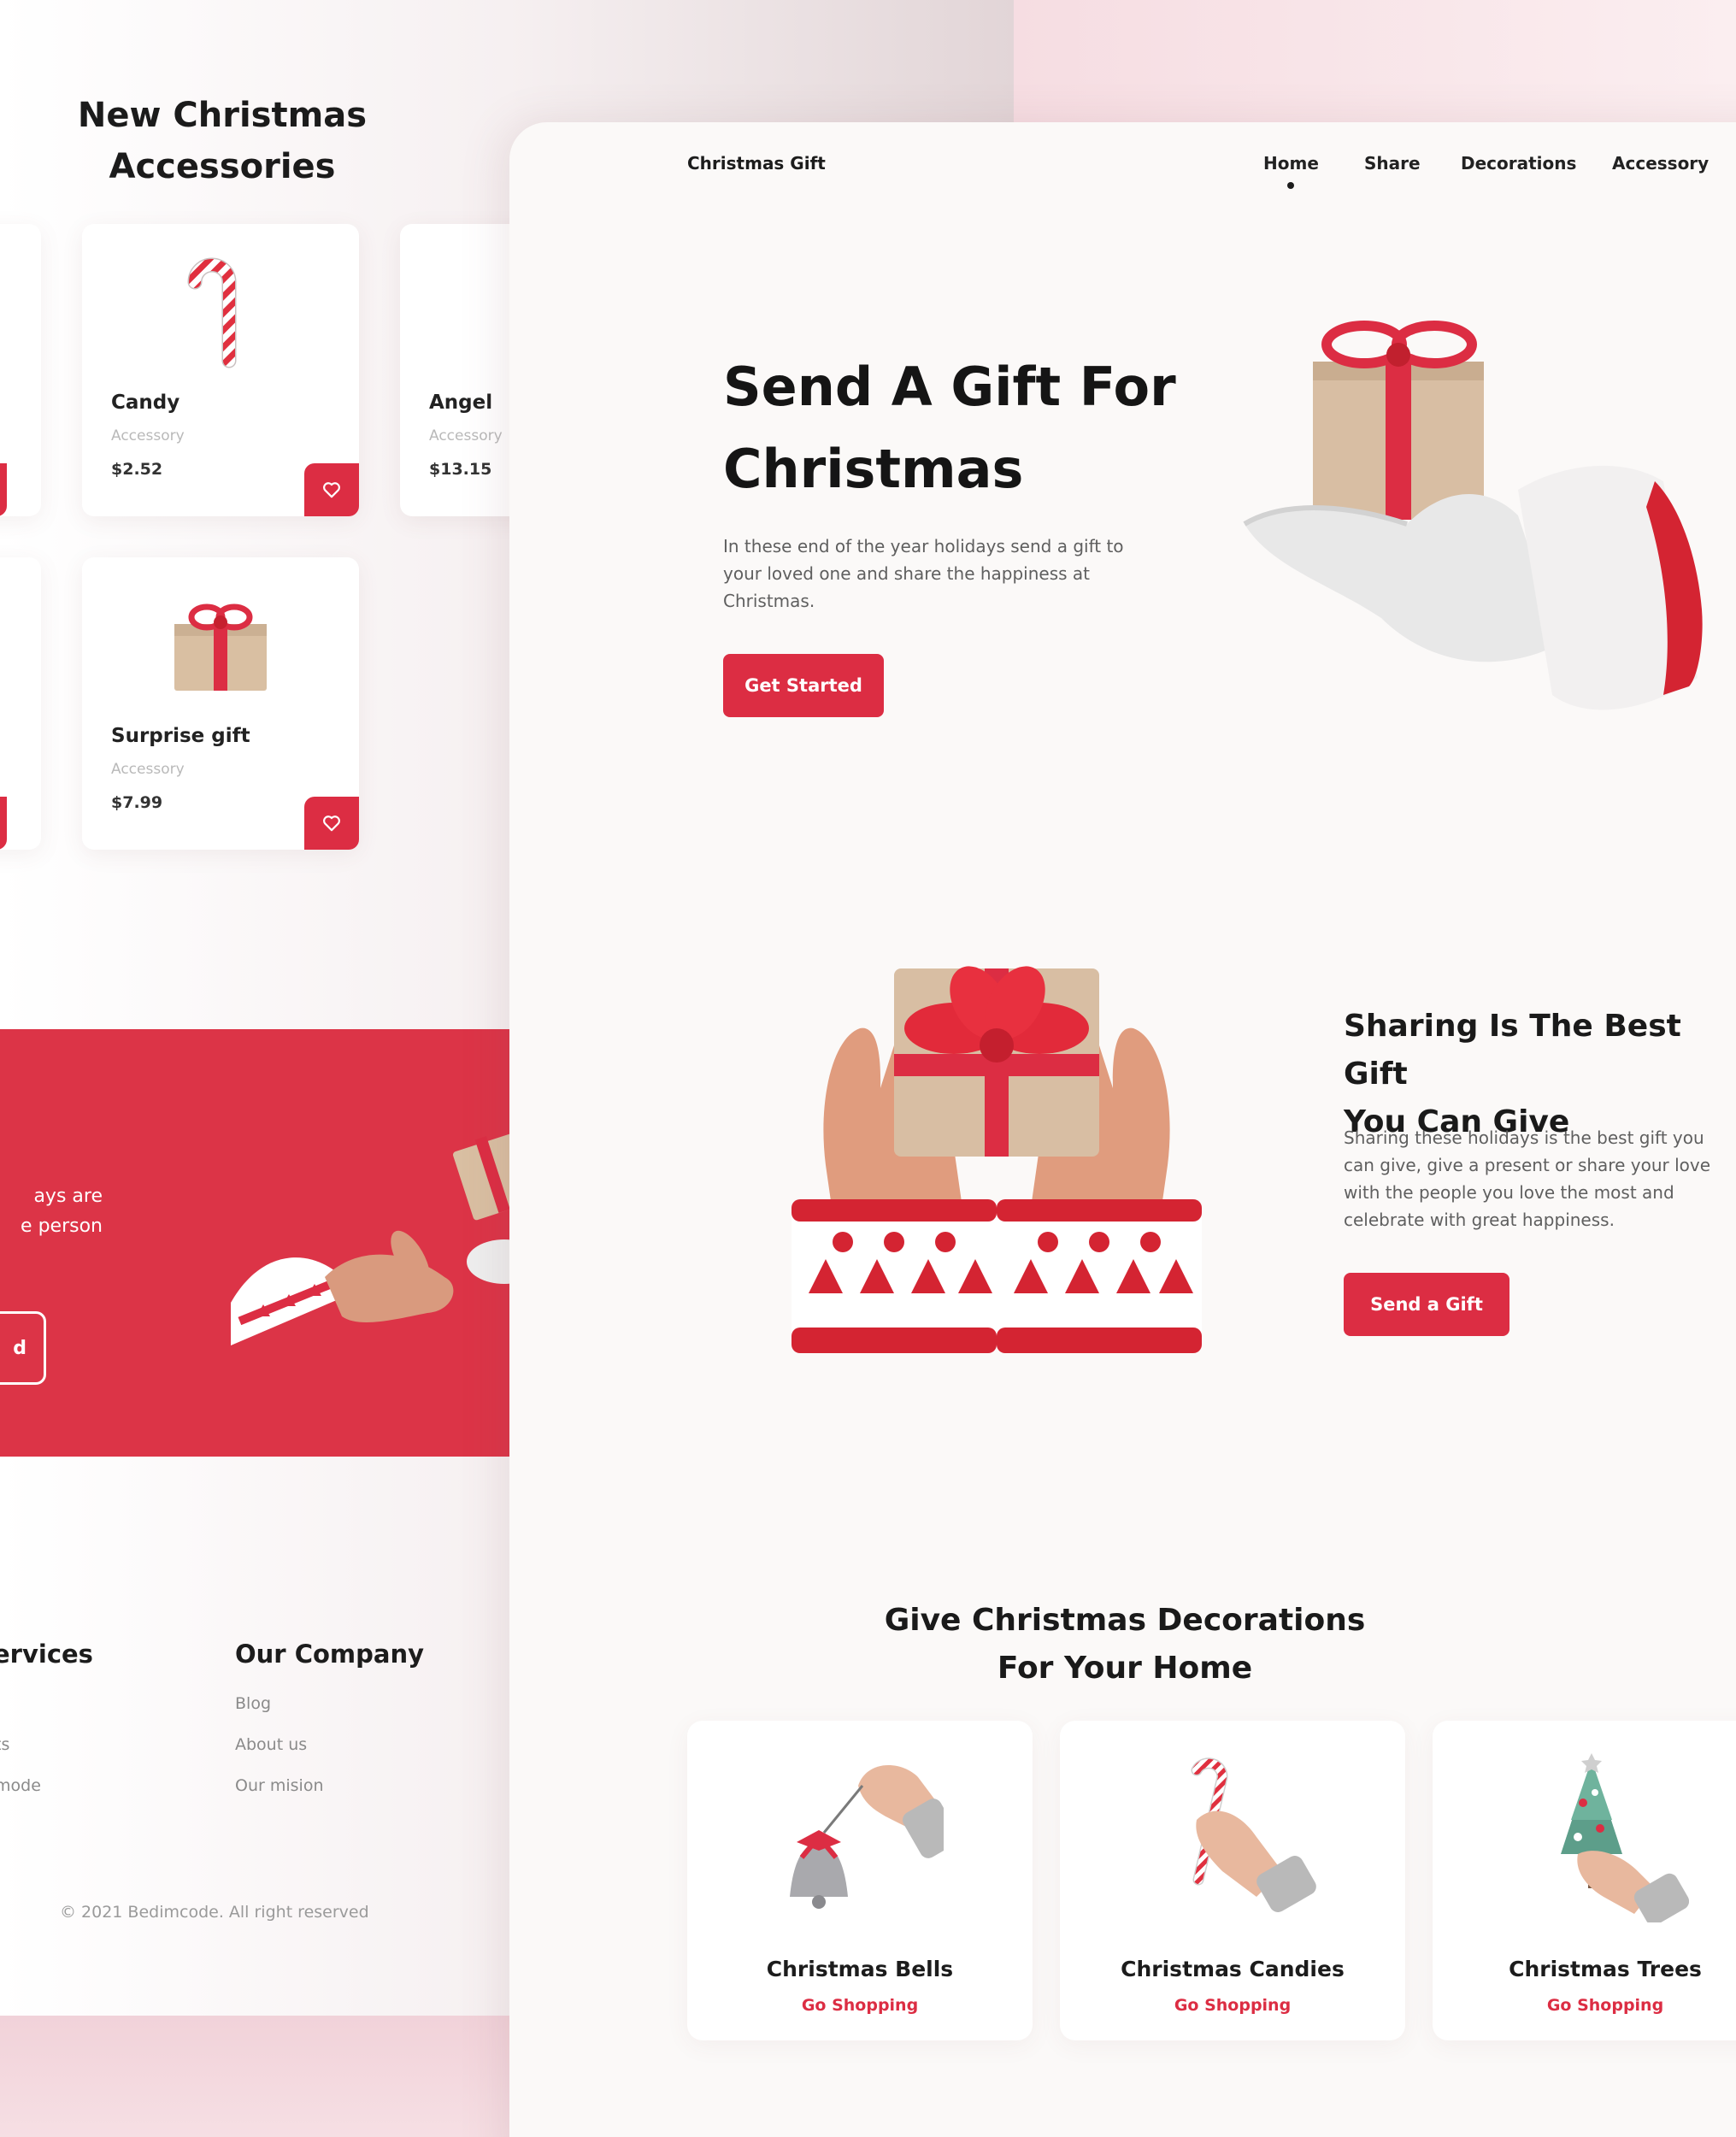 Image resolution: width=1736 pixels, height=2137 pixels. What do you see at coordinates (1620, 1836) in the screenshot?
I see `tree-in-hand-icon` at bounding box center [1620, 1836].